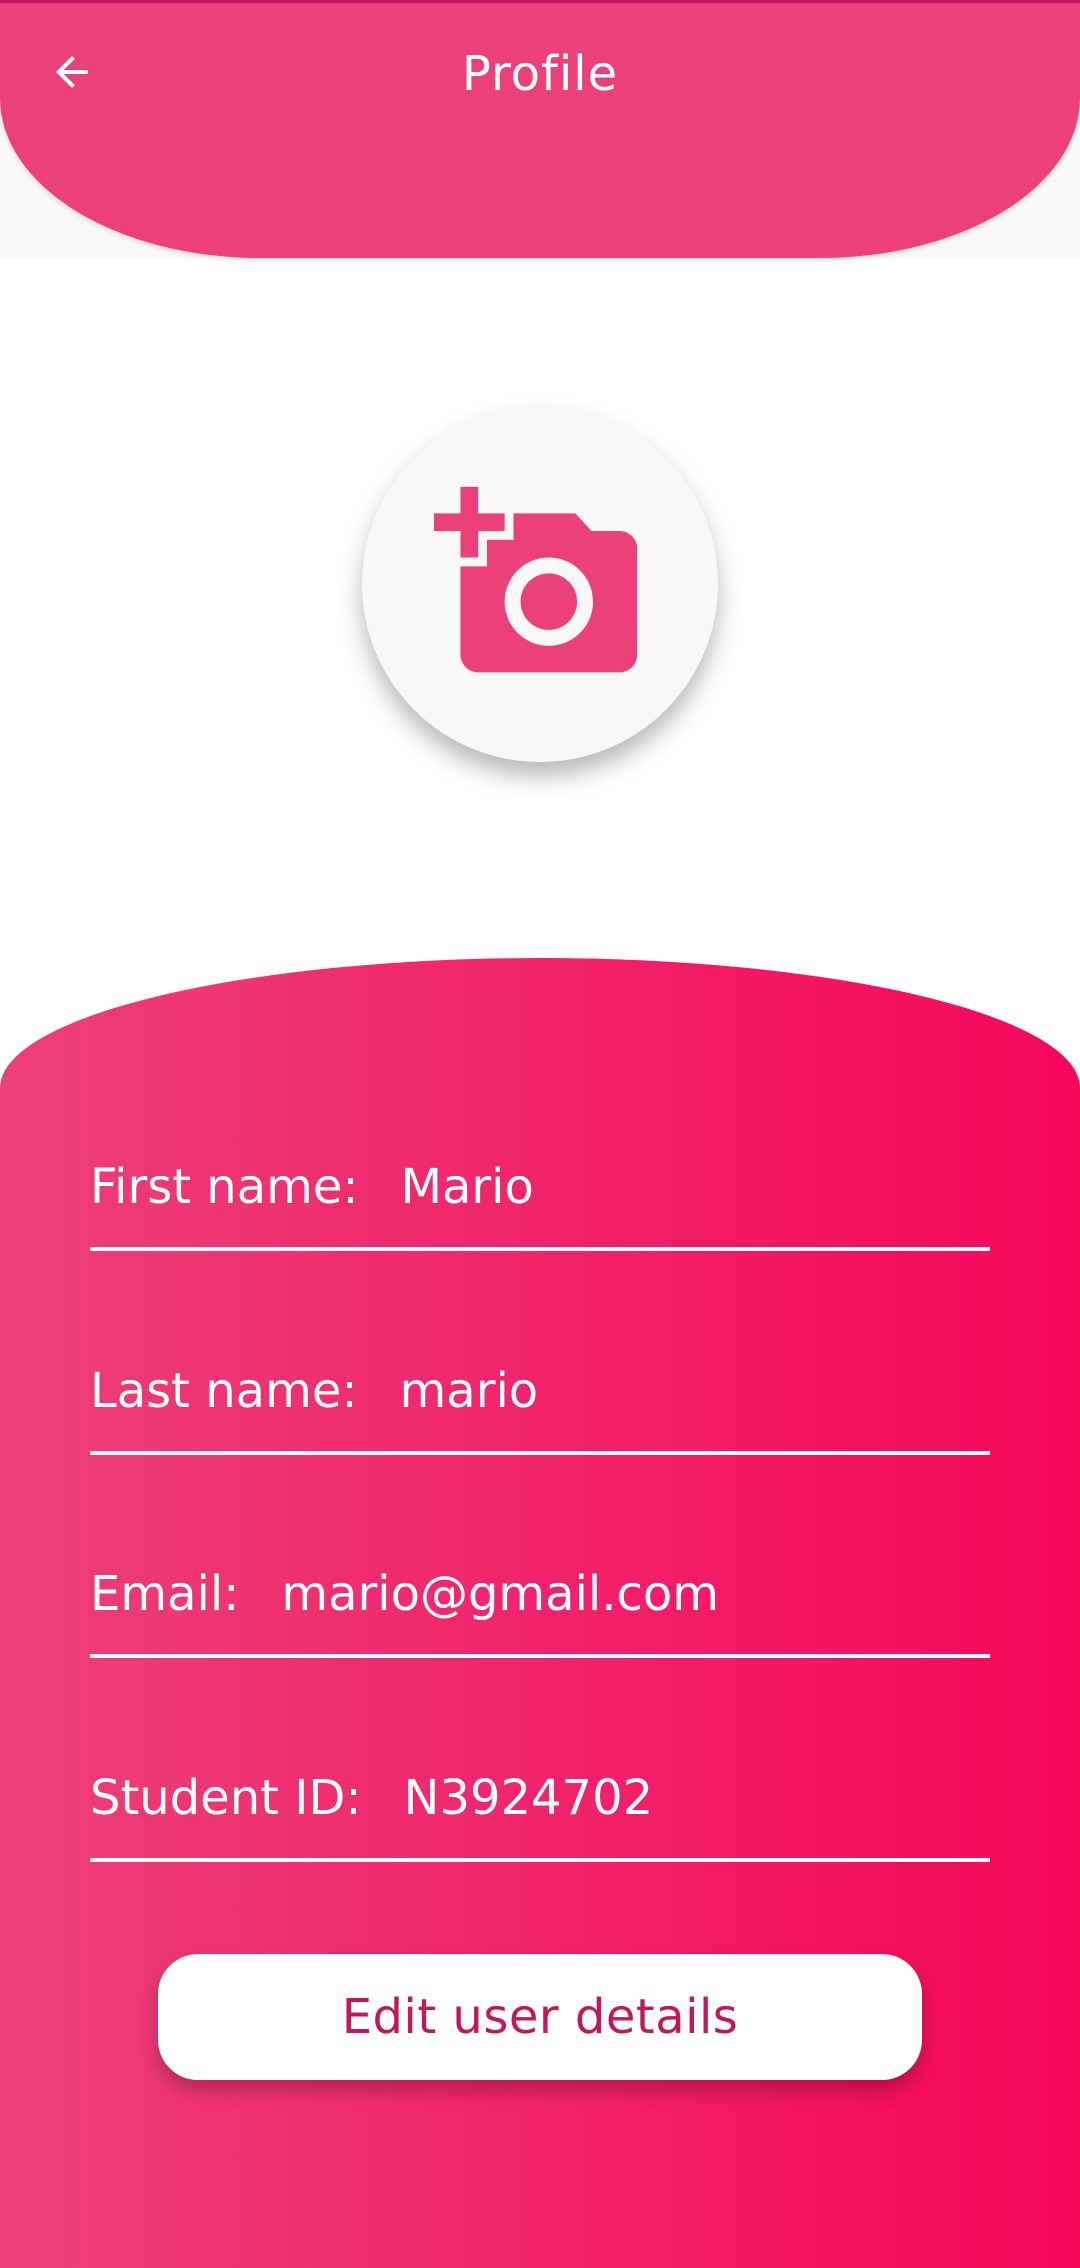 This screenshot has height=2268, width=1080. What do you see at coordinates (469, 1391) in the screenshot?
I see `last-name-value: mario` at bounding box center [469, 1391].